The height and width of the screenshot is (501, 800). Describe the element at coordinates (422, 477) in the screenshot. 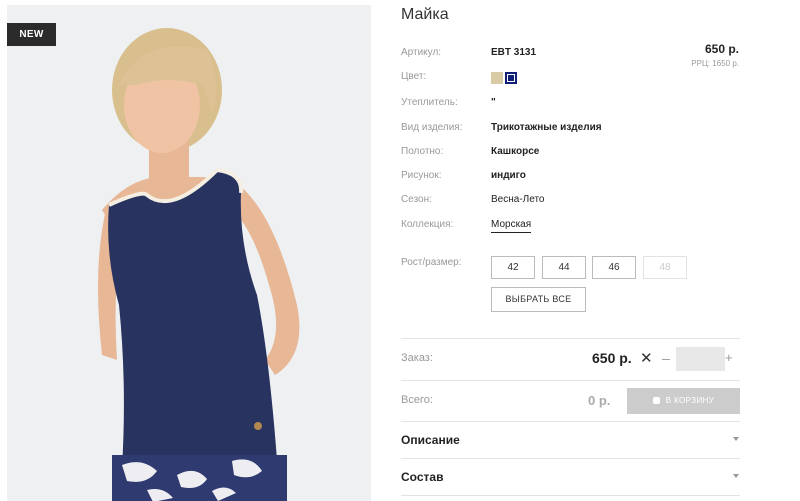

I see `section-composition: Состав` at that location.